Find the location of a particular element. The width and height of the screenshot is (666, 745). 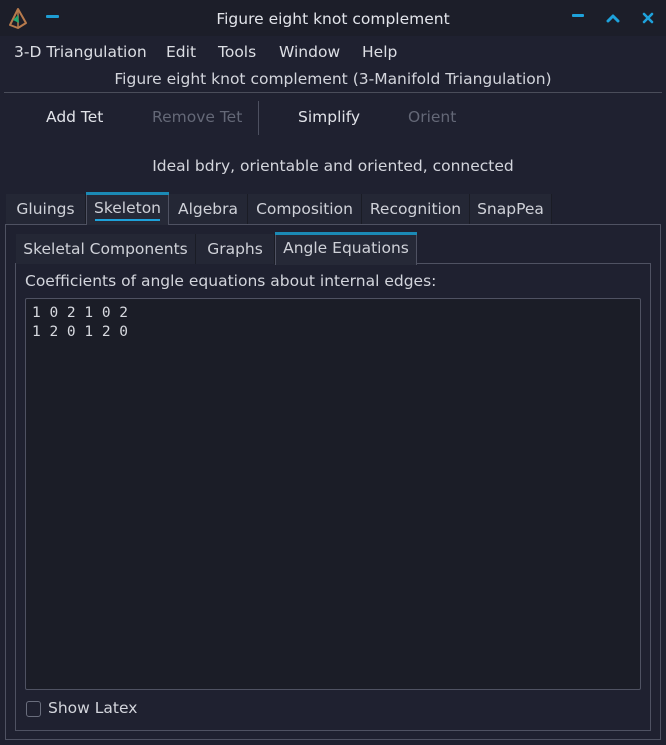

tab-skeletal-components: Skeletal Components is located at coordinates (106, 249).